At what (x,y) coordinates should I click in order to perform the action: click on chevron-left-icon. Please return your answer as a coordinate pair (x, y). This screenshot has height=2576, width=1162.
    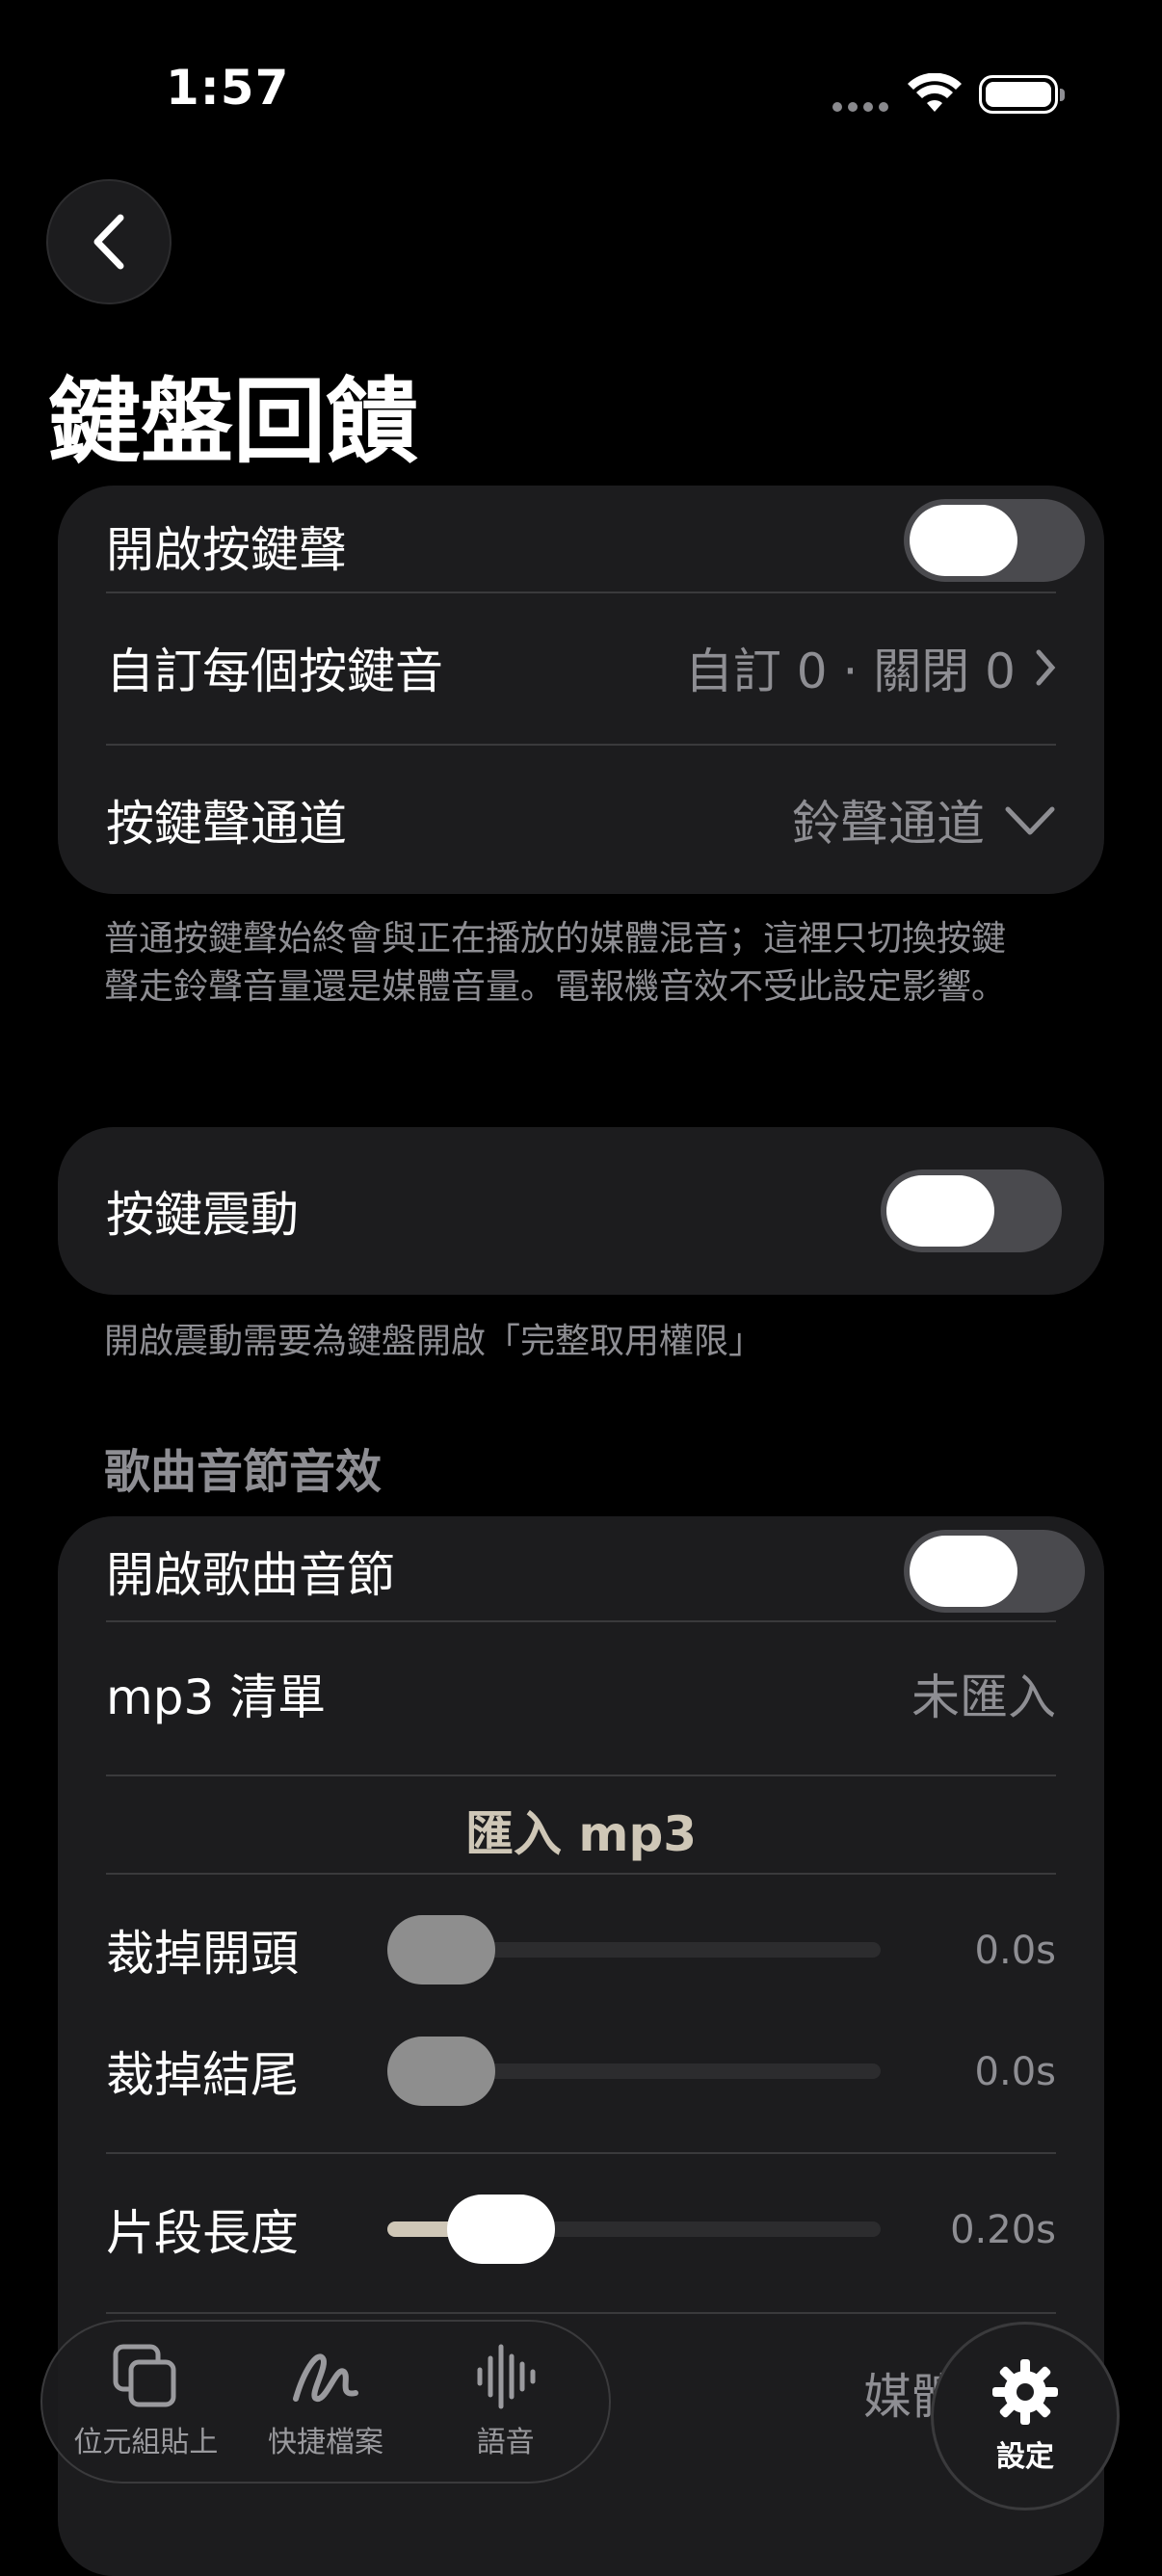
    Looking at the image, I should click on (109, 242).